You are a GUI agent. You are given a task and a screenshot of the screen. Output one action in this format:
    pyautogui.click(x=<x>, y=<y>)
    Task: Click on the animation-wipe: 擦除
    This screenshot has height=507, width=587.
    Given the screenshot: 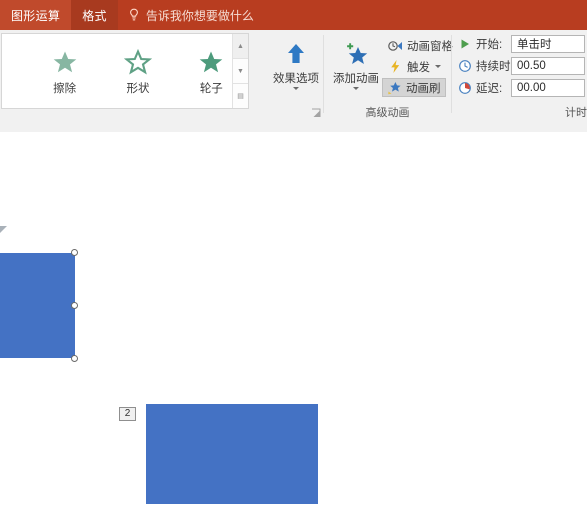 What is the action you would take?
    pyautogui.click(x=64, y=71)
    